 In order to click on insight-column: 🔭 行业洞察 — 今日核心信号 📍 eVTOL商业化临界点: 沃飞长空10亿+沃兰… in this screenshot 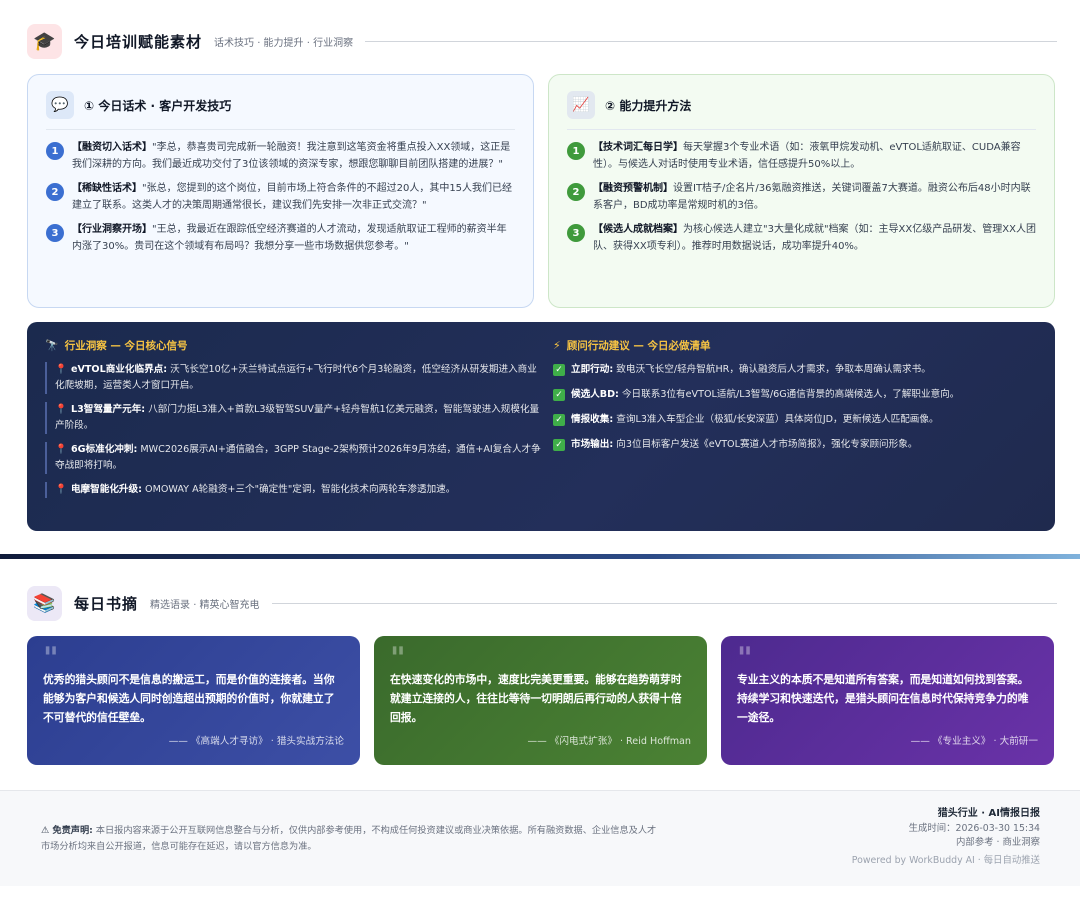, I will do `click(295, 422)`.